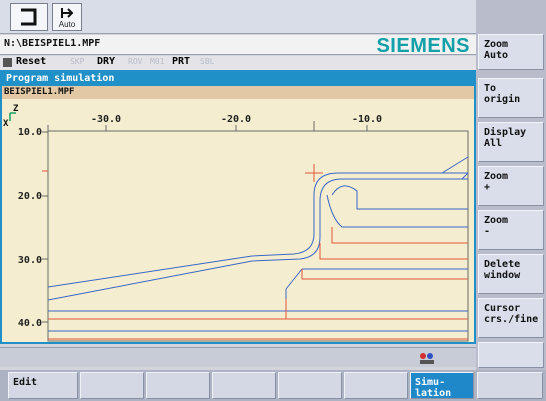  What do you see at coordinates (238, 92) in the screenshot?
I see `simulation-file: BEISPIEL1.MPF` at bounding box center [238, 92].